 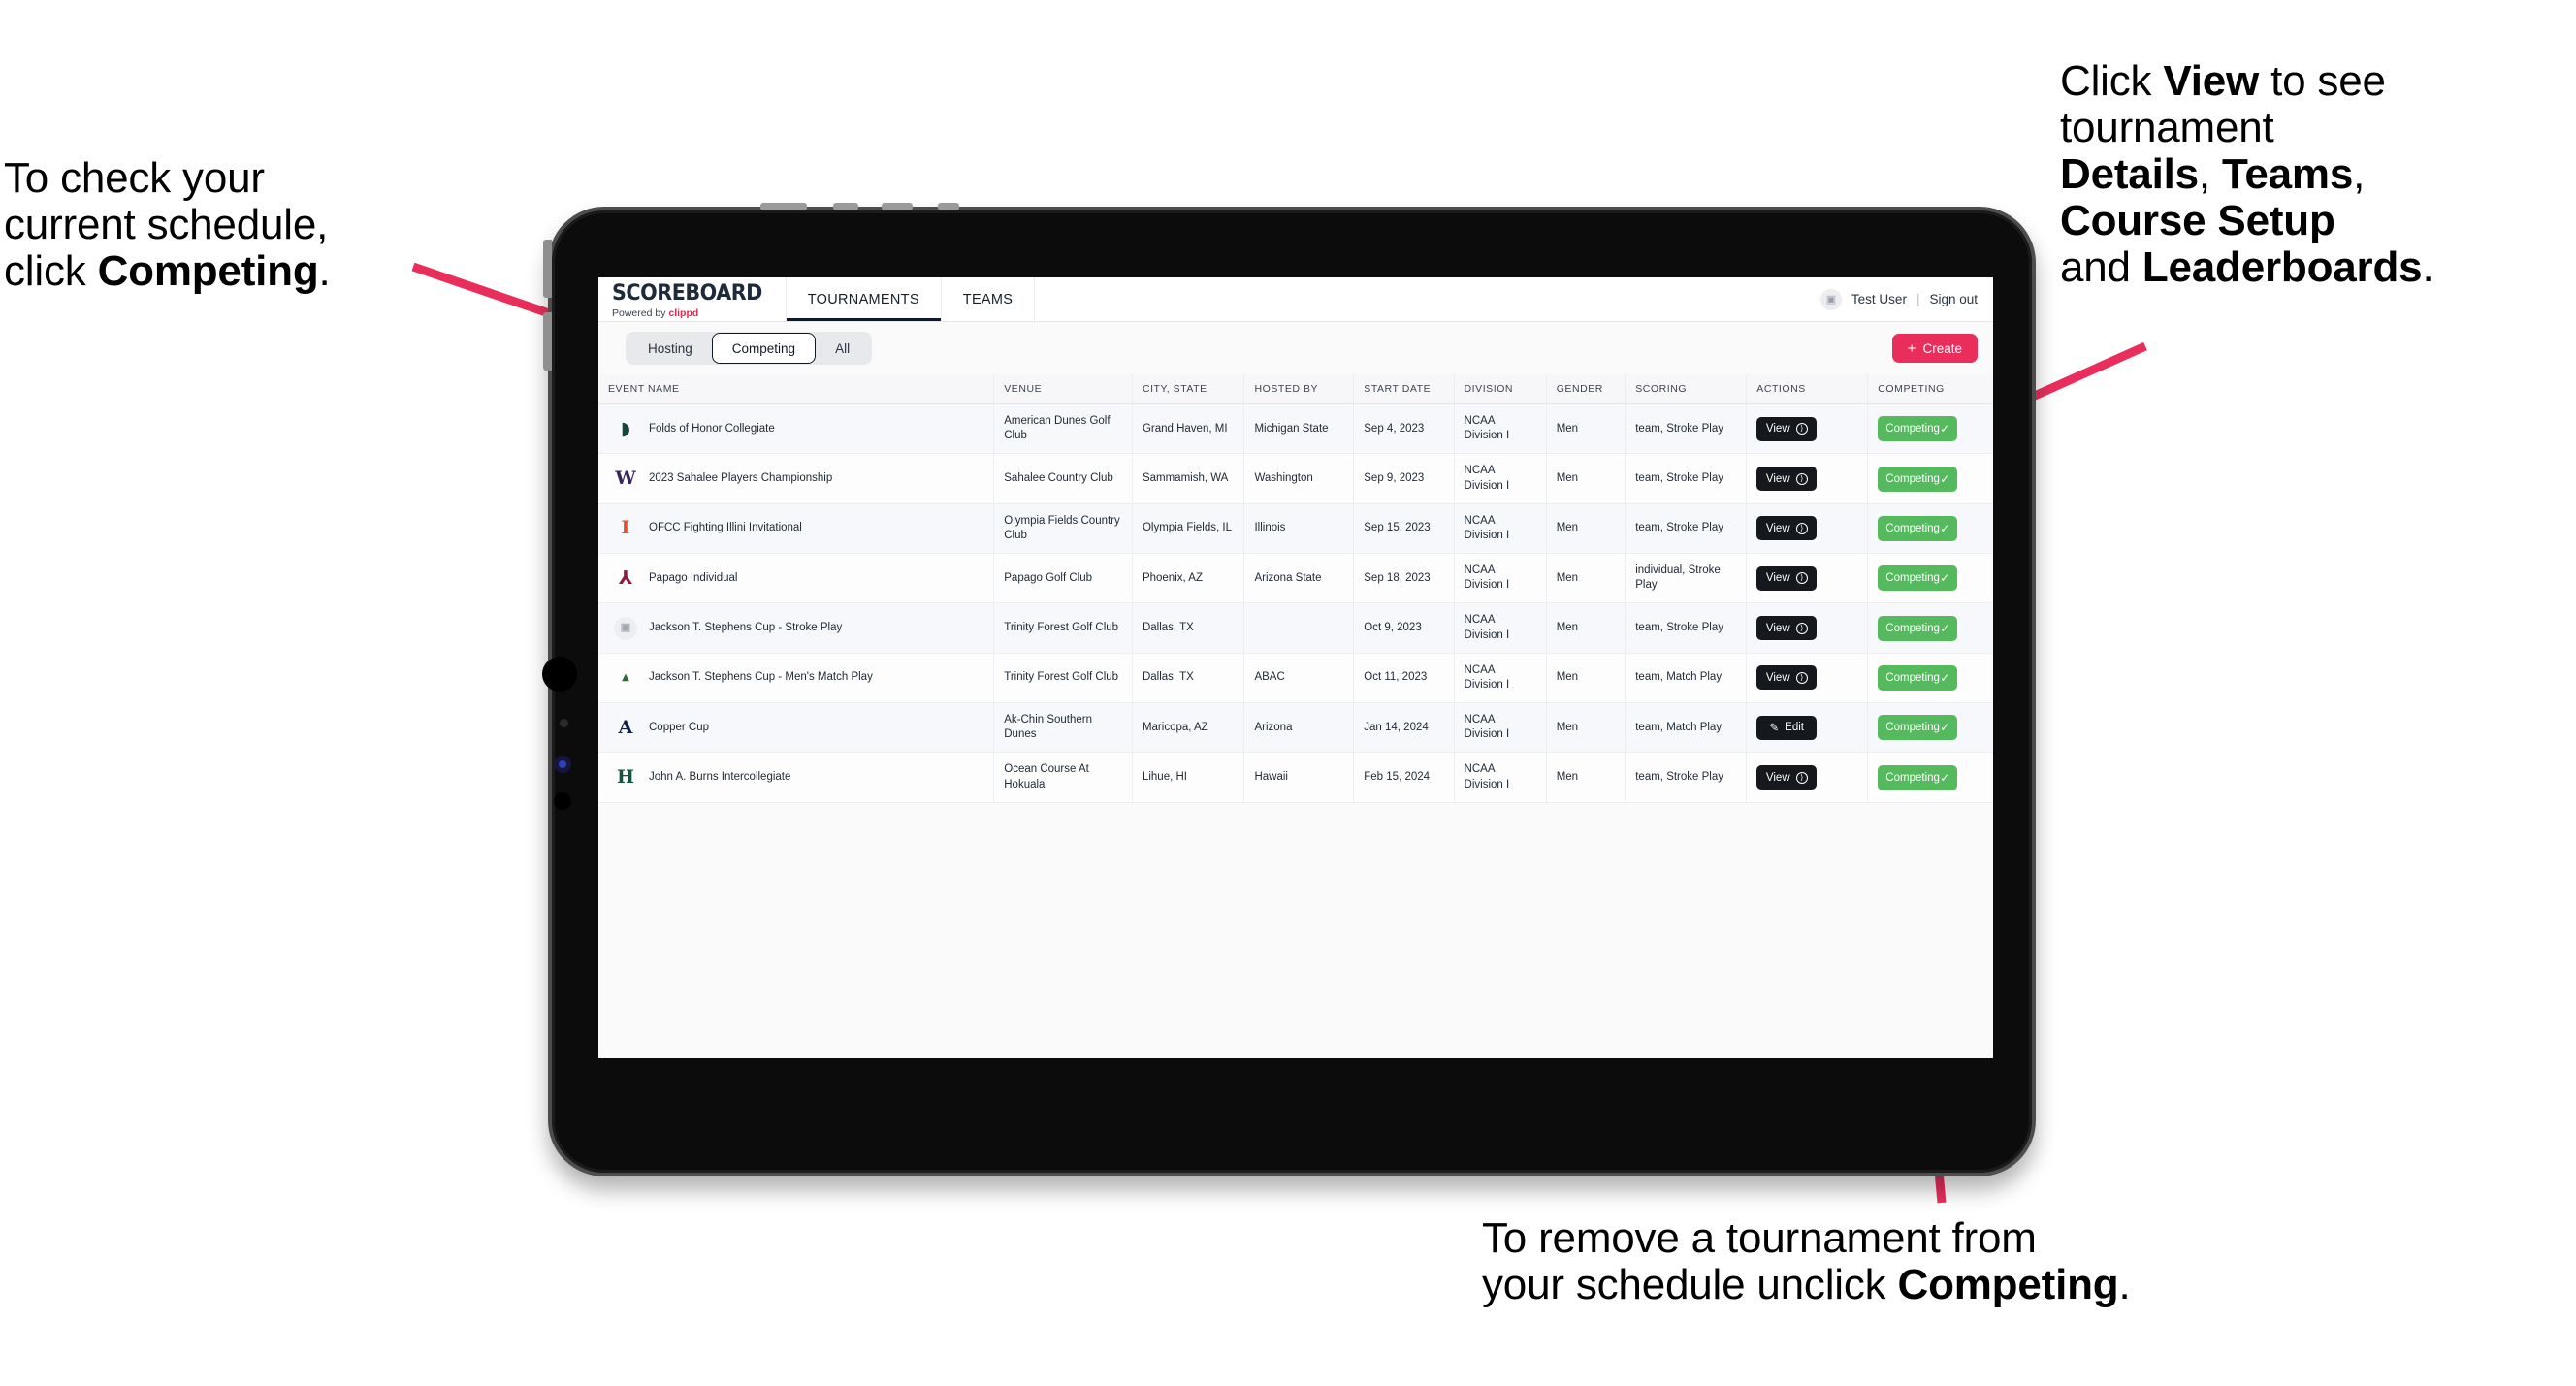 What do you see at coordinates (1299, 728) in the screenshot?
I see `cell-hosted-by: Arizona` at bounding box center [1299, 728].